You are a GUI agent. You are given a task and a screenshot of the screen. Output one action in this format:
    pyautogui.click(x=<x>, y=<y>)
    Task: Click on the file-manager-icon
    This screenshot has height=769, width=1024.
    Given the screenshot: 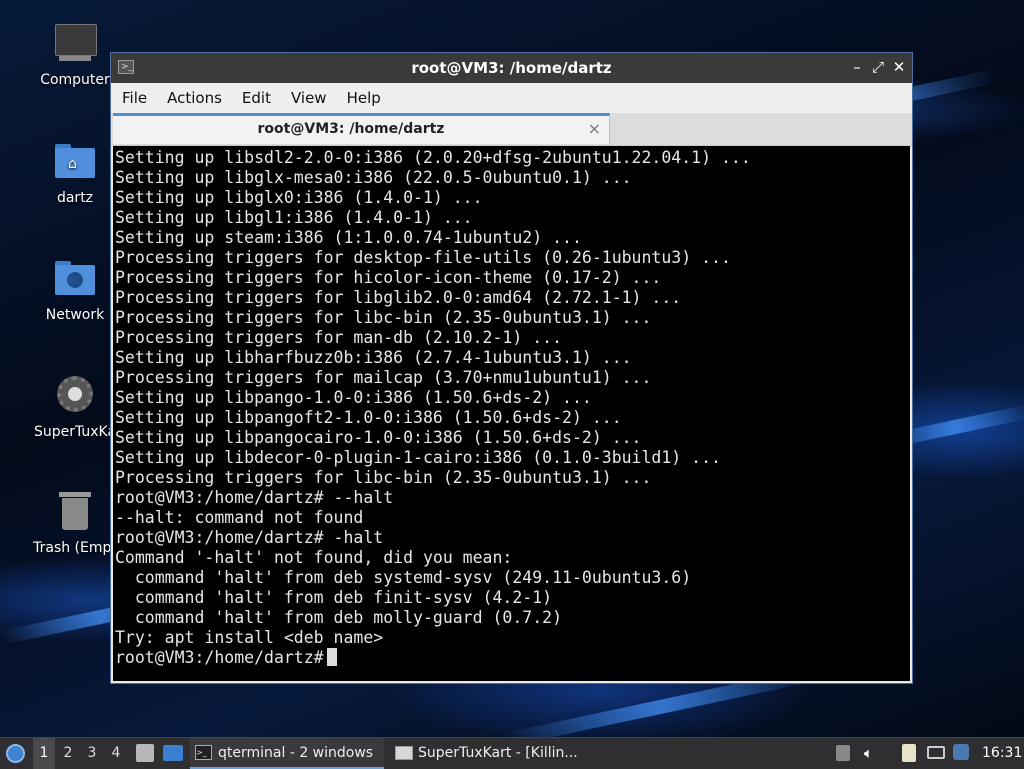 What is the action you would take?
    pyautogui.click(x=145, y=753)
    